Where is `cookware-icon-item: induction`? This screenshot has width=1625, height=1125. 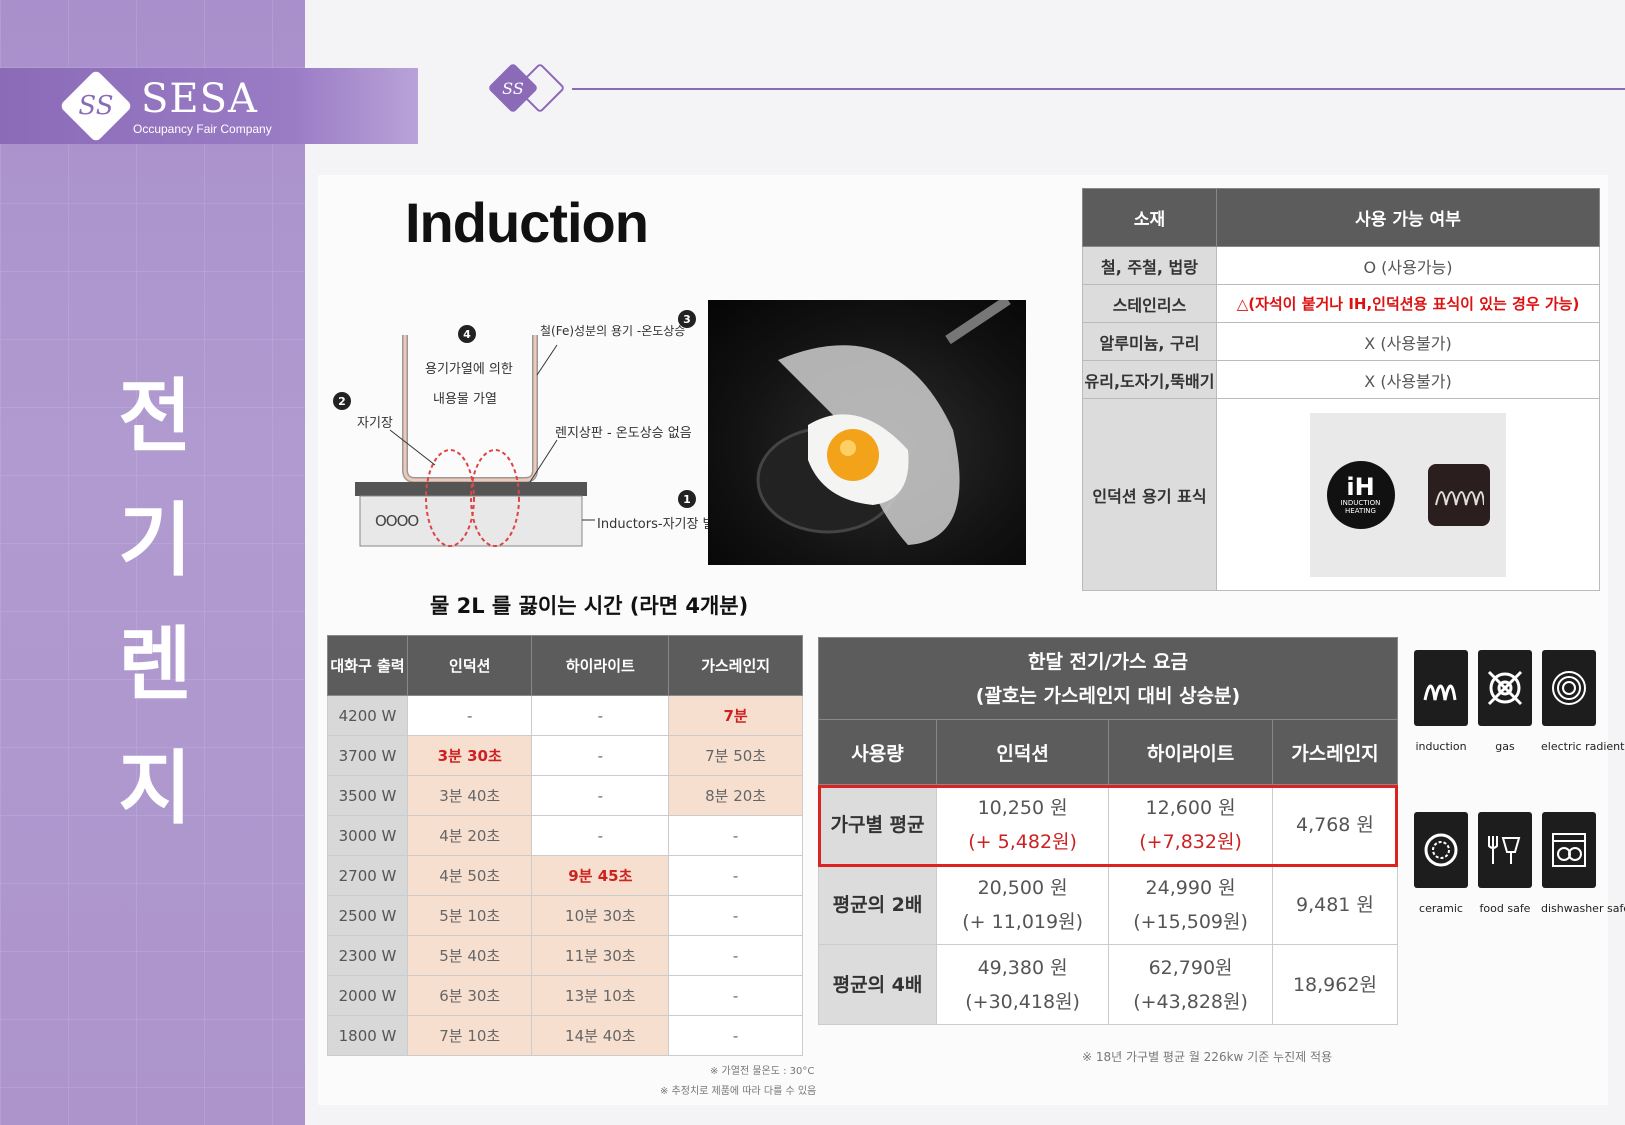
cookware-icon-item: induction is located at coordinates (1441, 701).